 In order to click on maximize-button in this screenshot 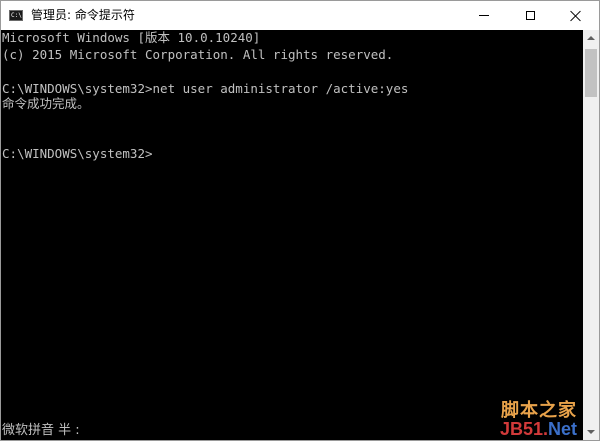, I will do `click(530, 15)`.